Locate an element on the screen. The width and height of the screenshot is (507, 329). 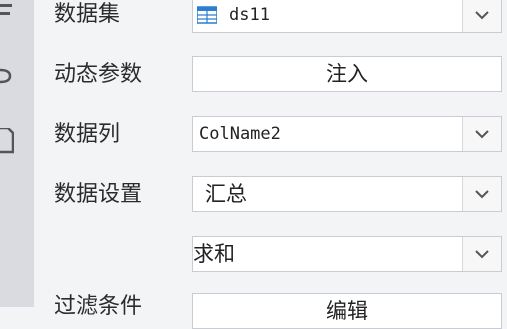
data-column-value: ColName2 is located at coordinates (240, 134).